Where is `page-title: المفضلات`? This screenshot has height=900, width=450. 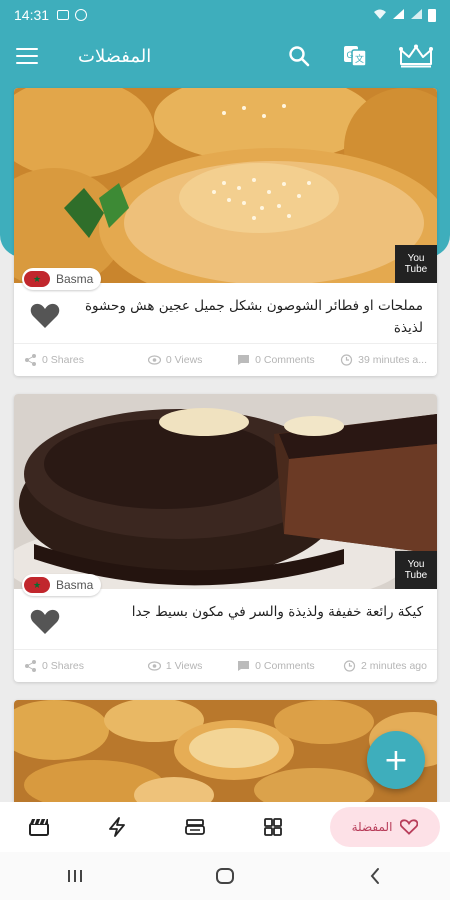 page-title: المفضلات is located at coordinates (115, 56).